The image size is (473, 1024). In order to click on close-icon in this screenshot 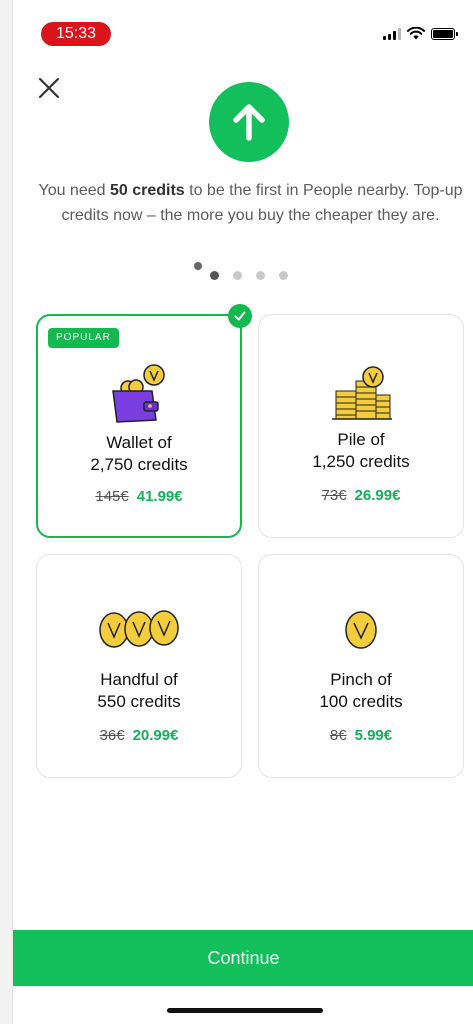, I will do `click(49, 88)`.